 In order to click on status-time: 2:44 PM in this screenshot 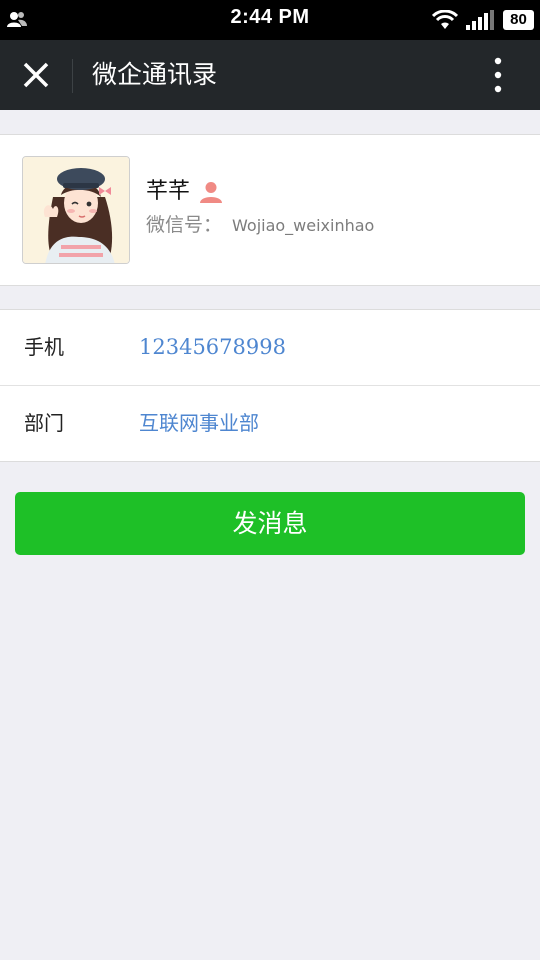, I will do `click(270, 17)`.